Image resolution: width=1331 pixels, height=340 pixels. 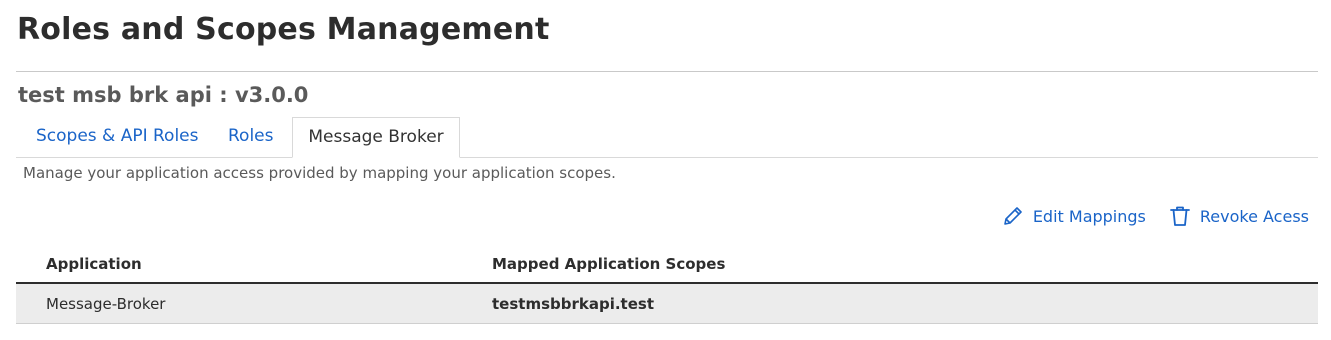 What do you see at coordinates (667, 137) in the screenshot?
I see `tab-bar: Scopes & API Roles Roles Message Broker` at bounding box center [667, 137].